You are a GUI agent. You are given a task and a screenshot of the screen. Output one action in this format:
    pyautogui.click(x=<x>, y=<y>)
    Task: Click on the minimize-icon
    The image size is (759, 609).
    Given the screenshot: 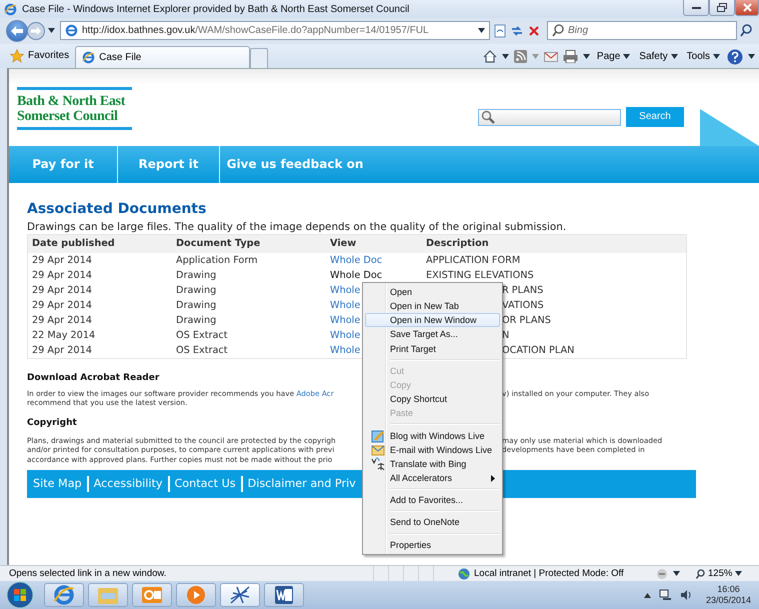 What is the action you would take?
    pyautogui.click(x=696, y=8)
    